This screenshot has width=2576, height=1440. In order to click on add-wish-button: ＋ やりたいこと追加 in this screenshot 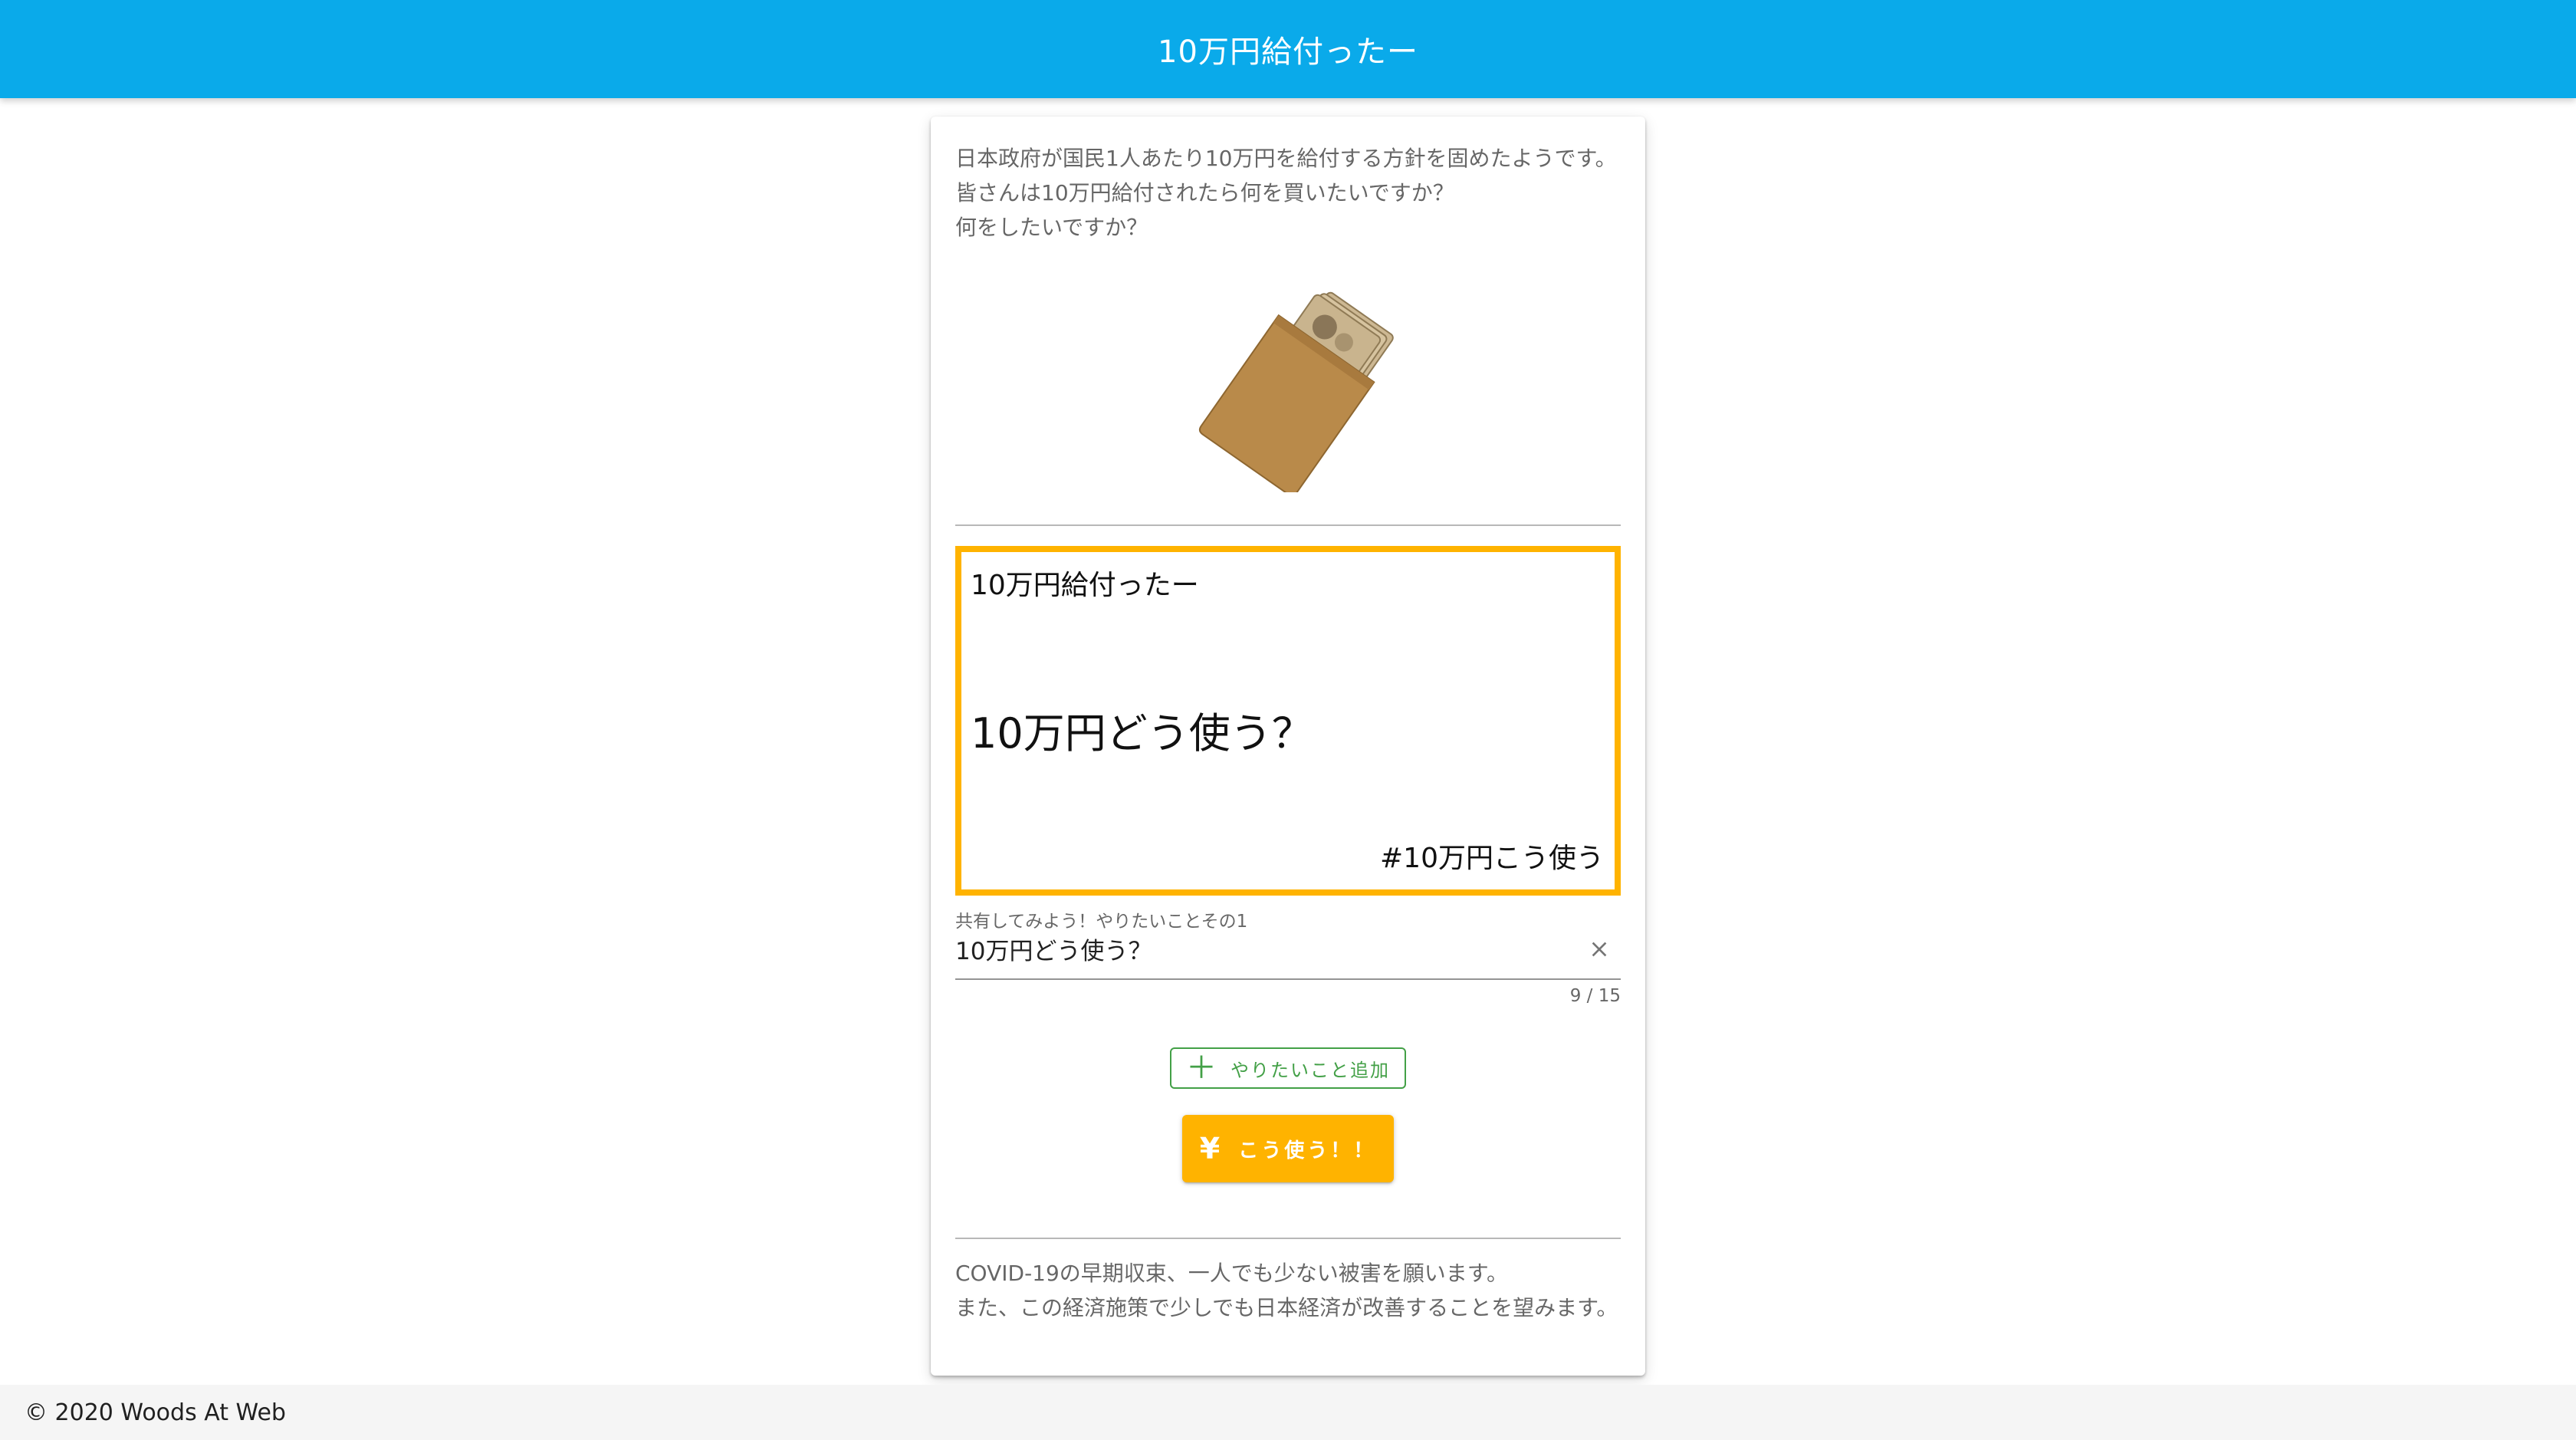, I will do `click(1288, 1068)`.